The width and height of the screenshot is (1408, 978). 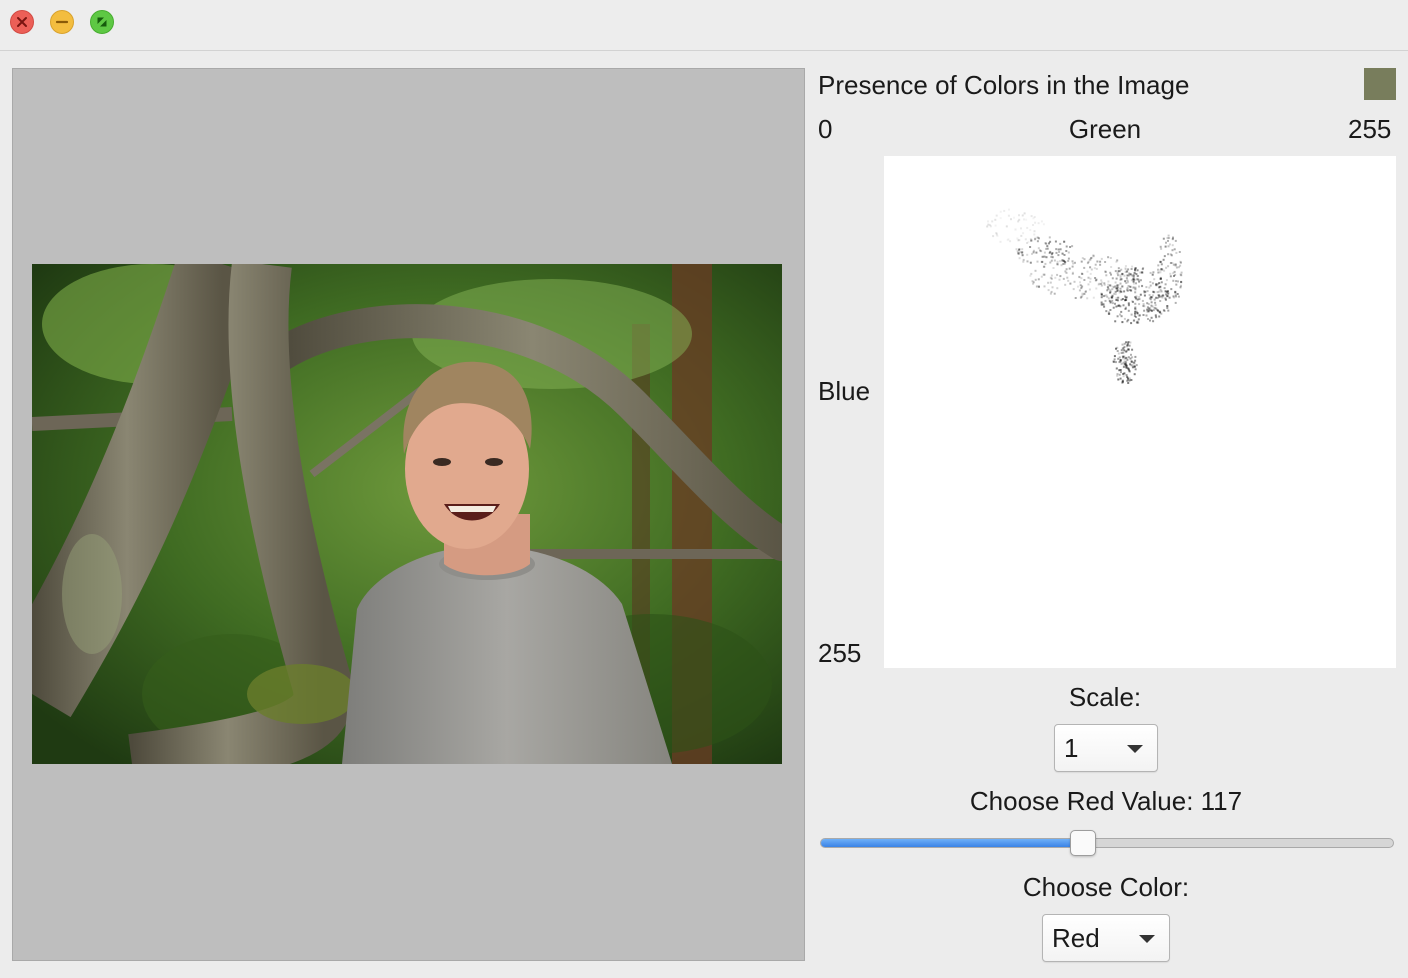 I want to click on red-value-label: Choose Red Value: 117, so click(x=1106, y=801).